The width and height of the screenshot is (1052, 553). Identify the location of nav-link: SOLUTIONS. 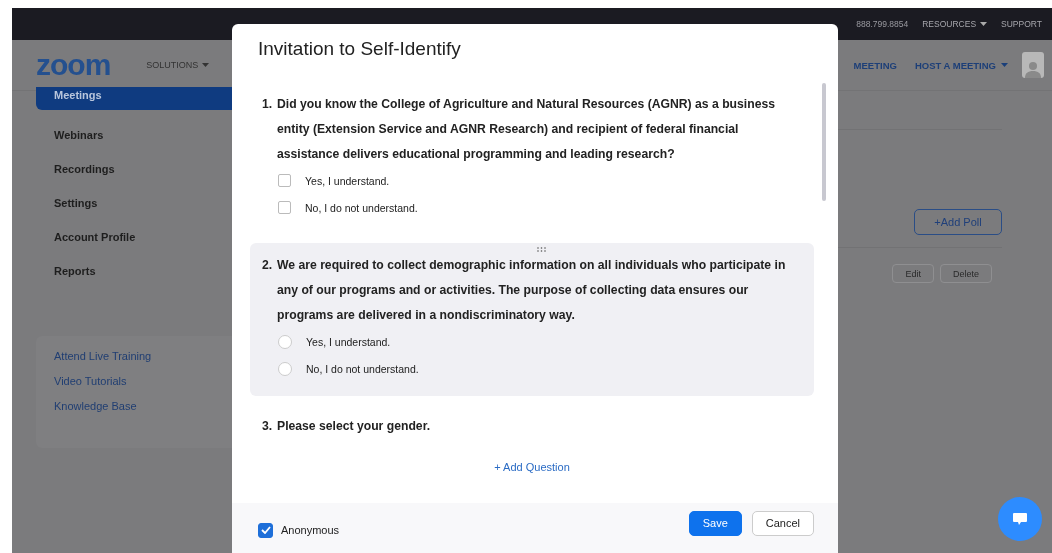
(178, 65).